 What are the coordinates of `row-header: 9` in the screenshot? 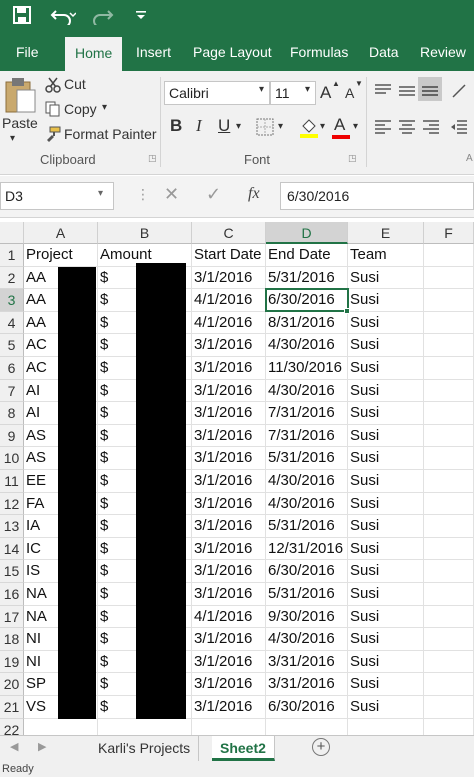 It's located at (12, 436).